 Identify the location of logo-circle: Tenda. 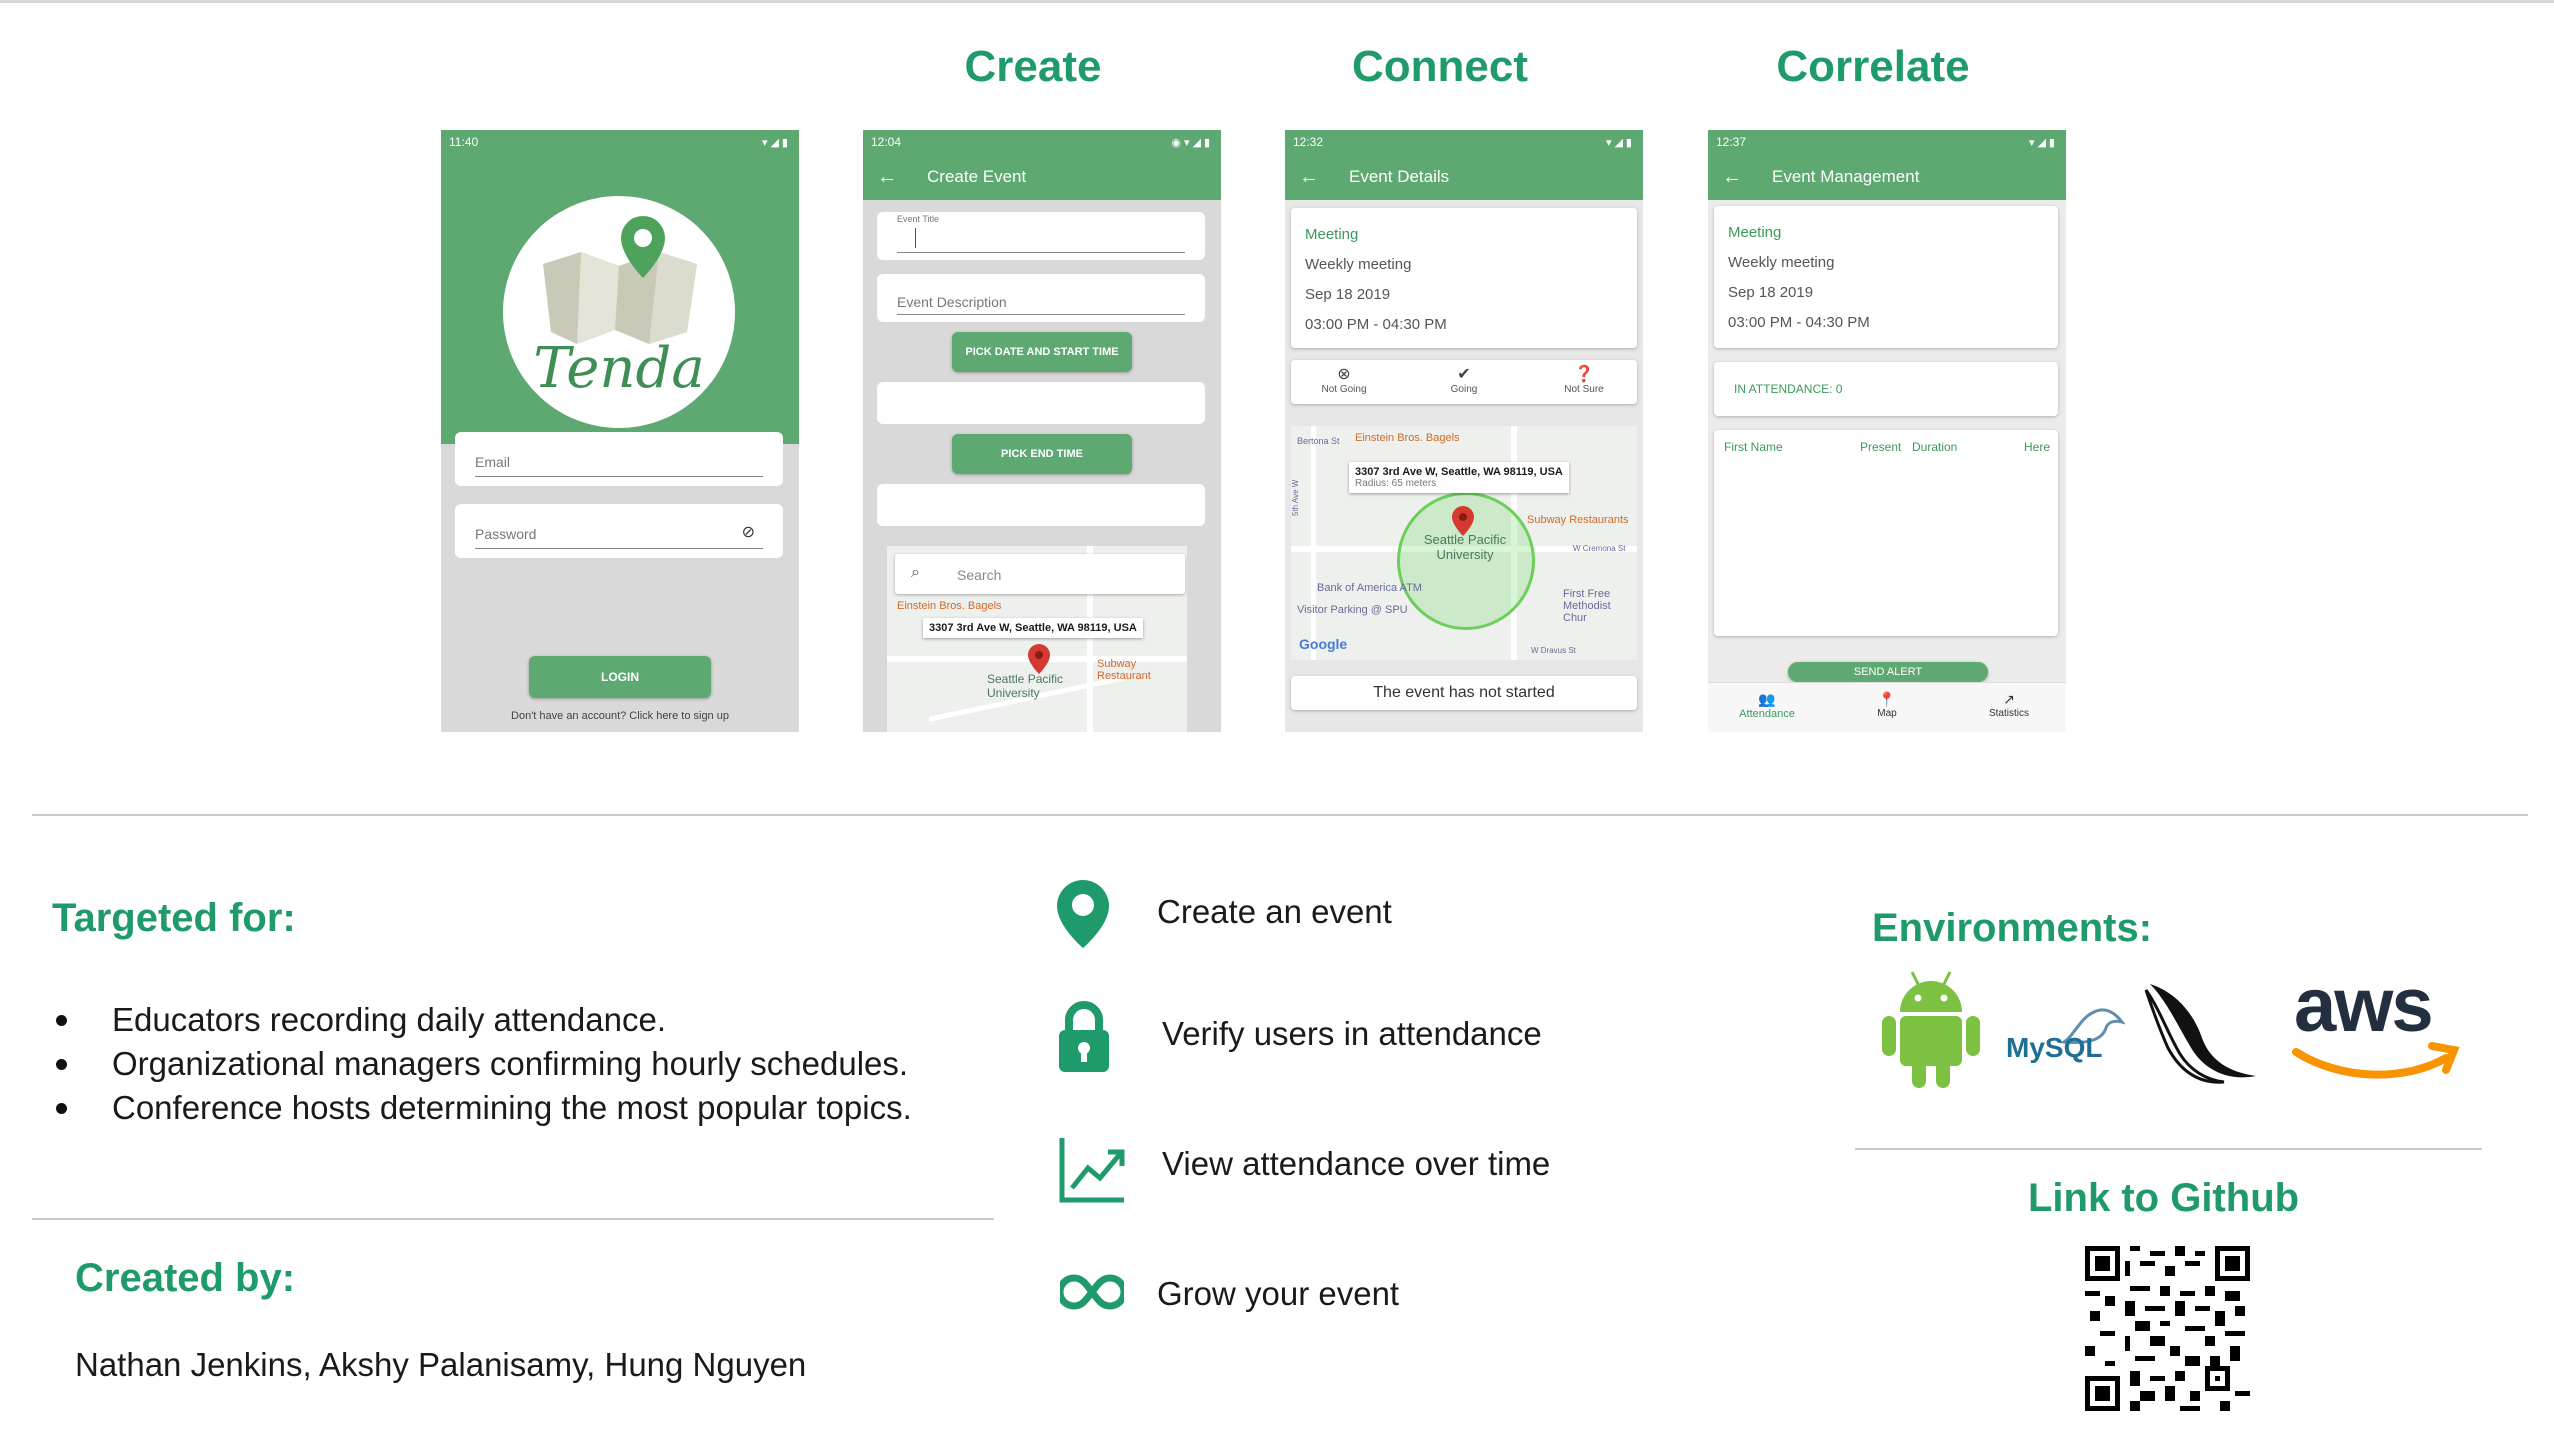
(619, 312).